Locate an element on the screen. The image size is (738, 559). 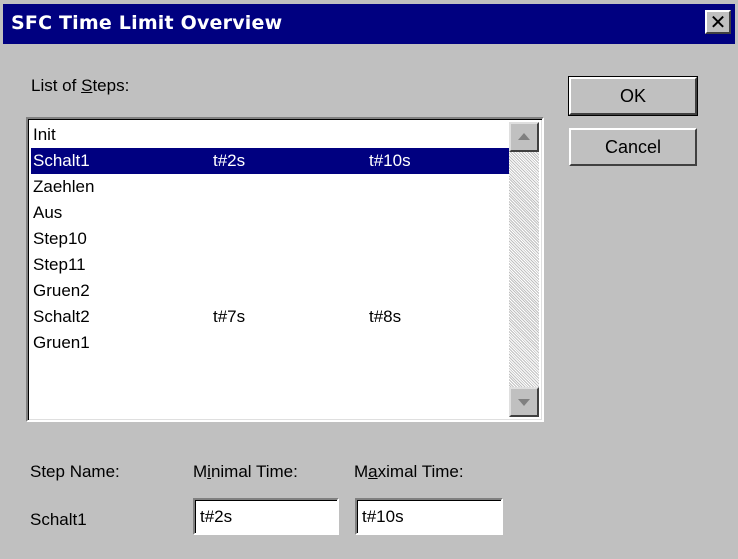
max-time-cell: t#10s is located at coordinates (390, 160).